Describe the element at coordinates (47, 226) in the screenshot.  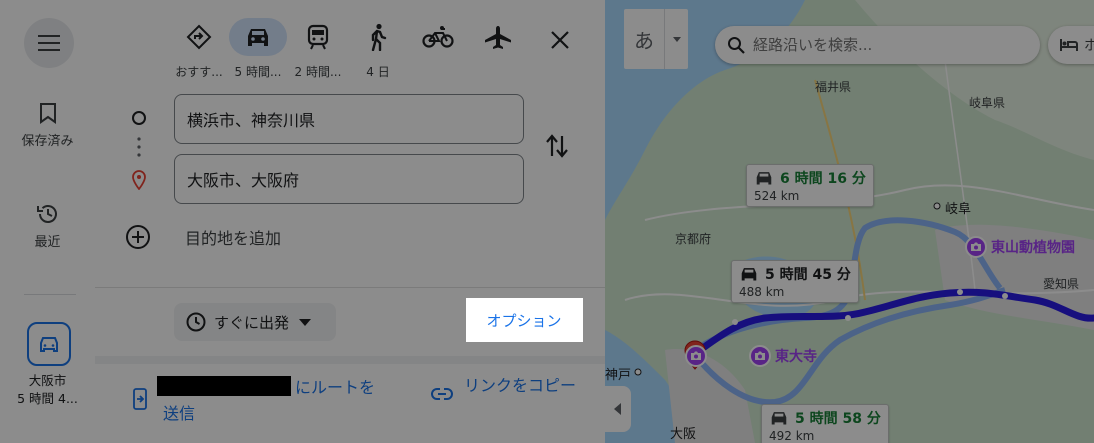
I see `recent-button: 最近` at that location.